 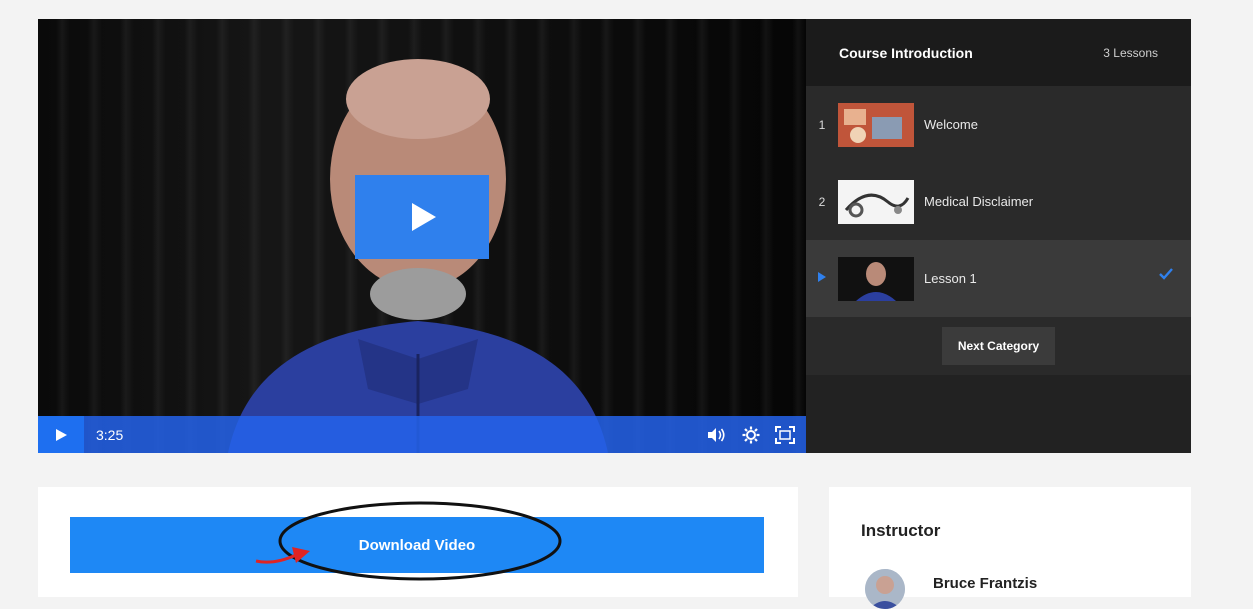 I want to click on play-indicator-icon, so click(x=822, y=277).